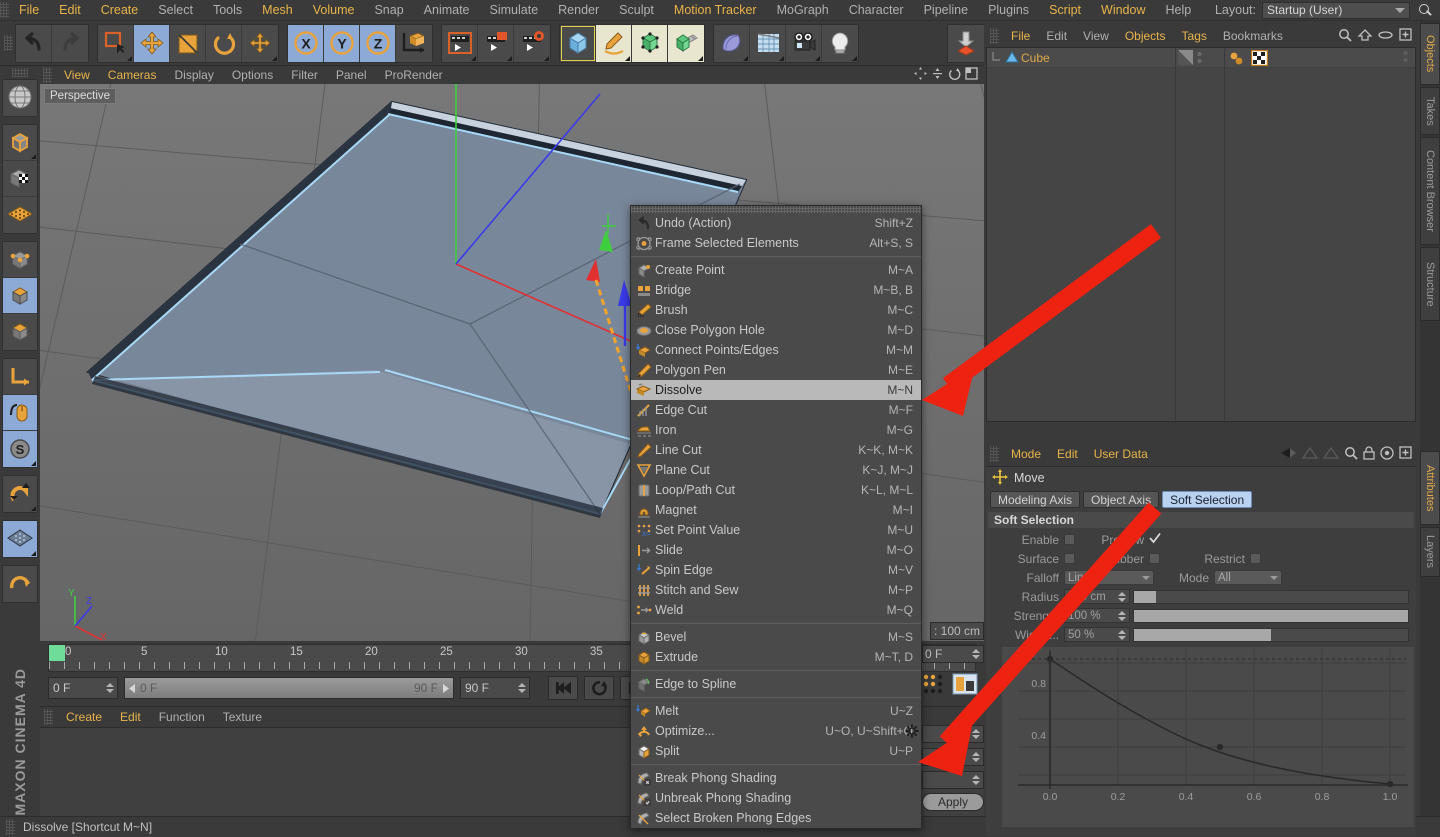 Image resolution: width=1440 pixels, height=837 pixels. I want to click on radius-spinner, so click(1122, 596).